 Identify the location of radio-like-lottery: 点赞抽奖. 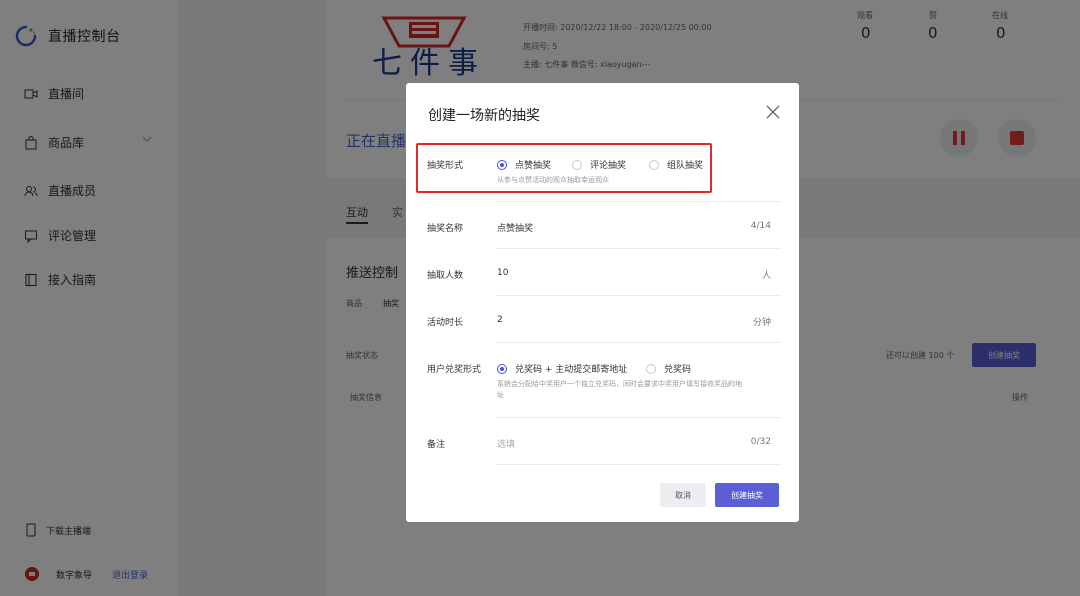
(524, 164).